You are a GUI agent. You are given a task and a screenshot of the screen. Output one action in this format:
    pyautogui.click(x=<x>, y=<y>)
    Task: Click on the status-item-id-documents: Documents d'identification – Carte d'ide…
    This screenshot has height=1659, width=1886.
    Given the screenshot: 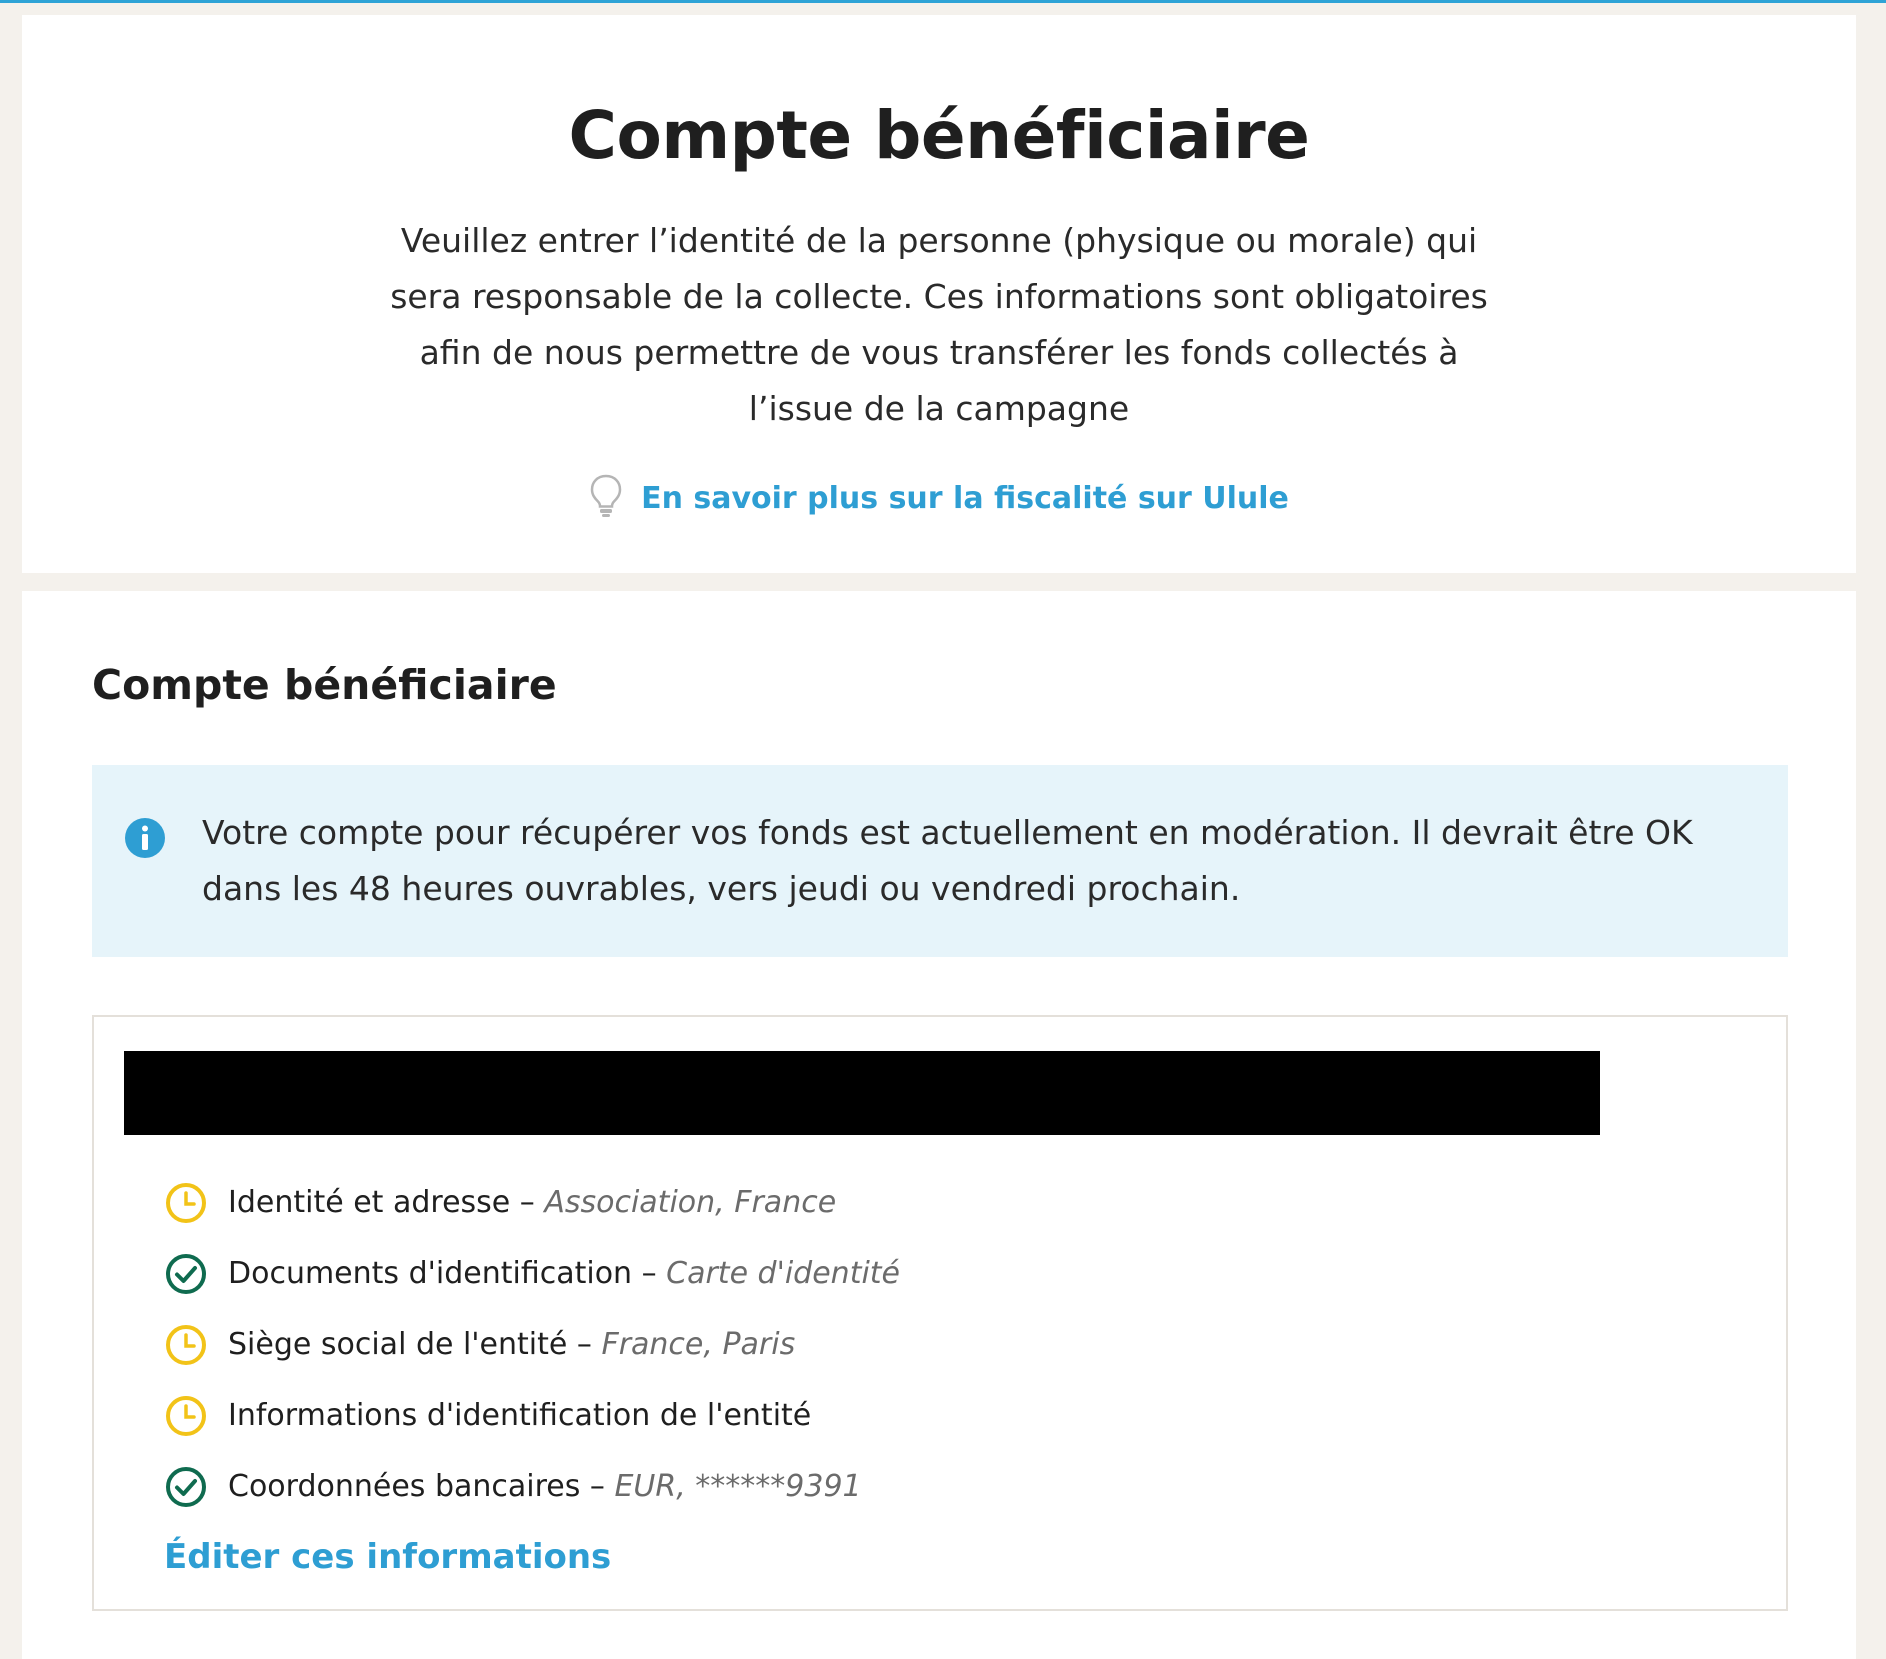 What is the action you would take?
    pyautogui.click(x=532, y=1273)
    